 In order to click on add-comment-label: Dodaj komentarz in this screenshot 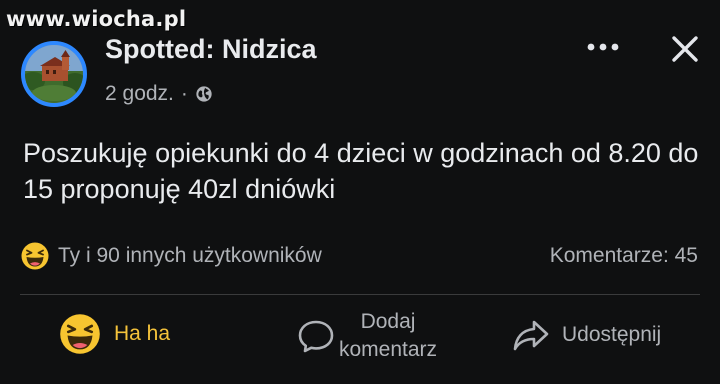, I will do `click(388, 335)`.